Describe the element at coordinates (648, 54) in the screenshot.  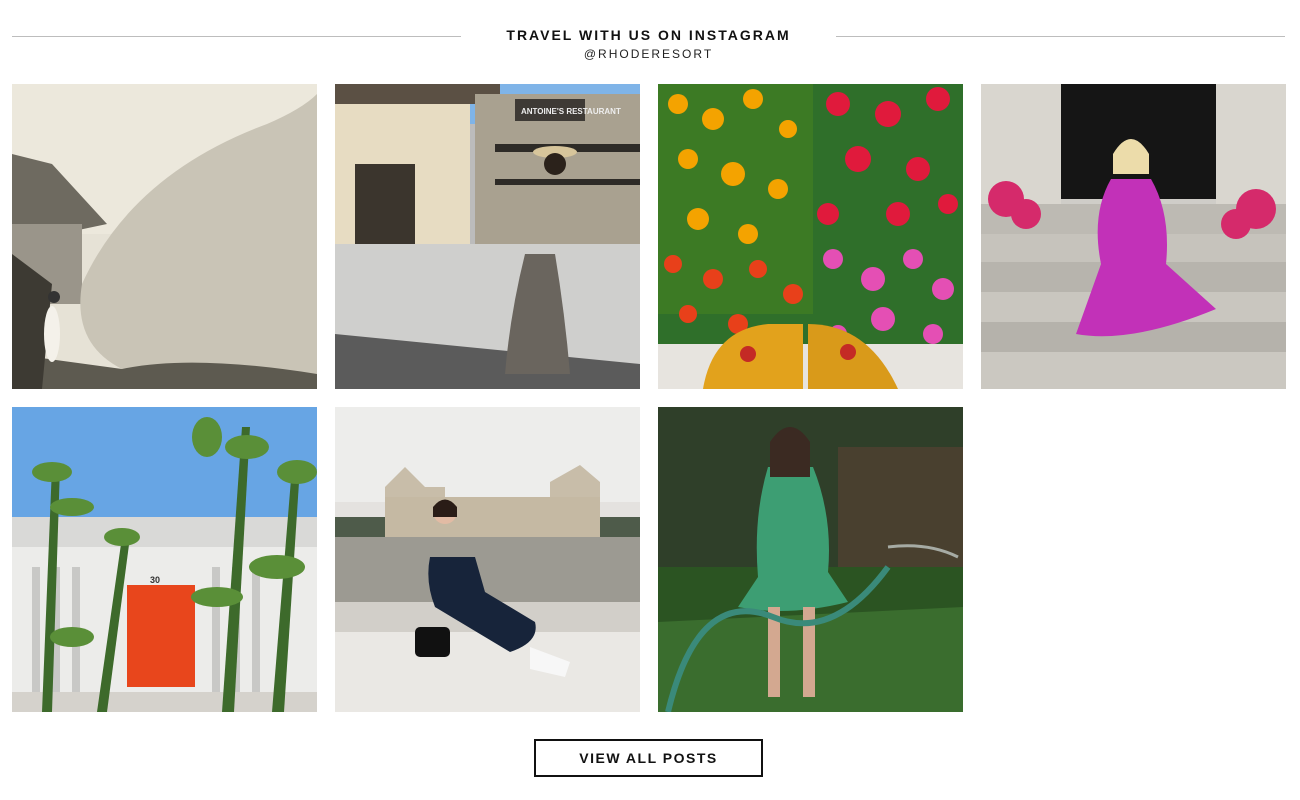
I see `instagram-handle: @RHODERESORT` at that location.